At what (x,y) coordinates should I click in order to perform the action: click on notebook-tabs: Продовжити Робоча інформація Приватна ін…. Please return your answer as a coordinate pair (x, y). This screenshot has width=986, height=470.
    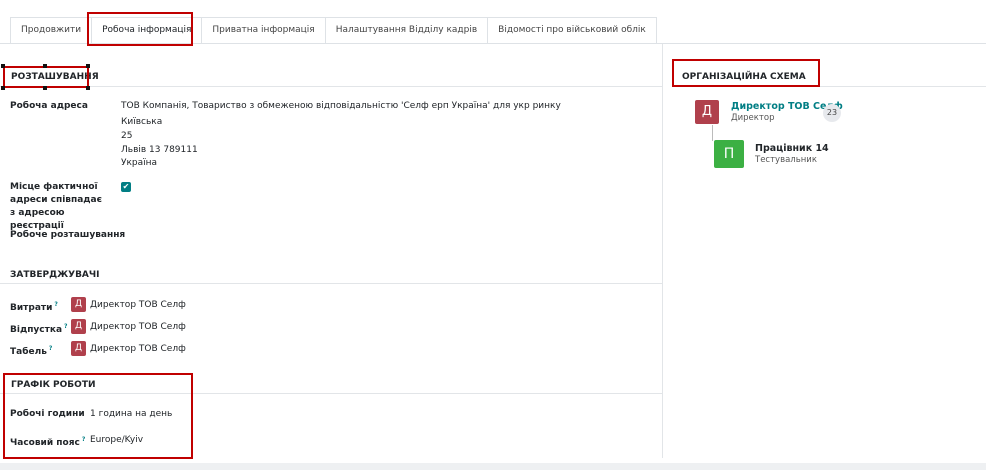
    Looking at the image, I should click on (333, 30).